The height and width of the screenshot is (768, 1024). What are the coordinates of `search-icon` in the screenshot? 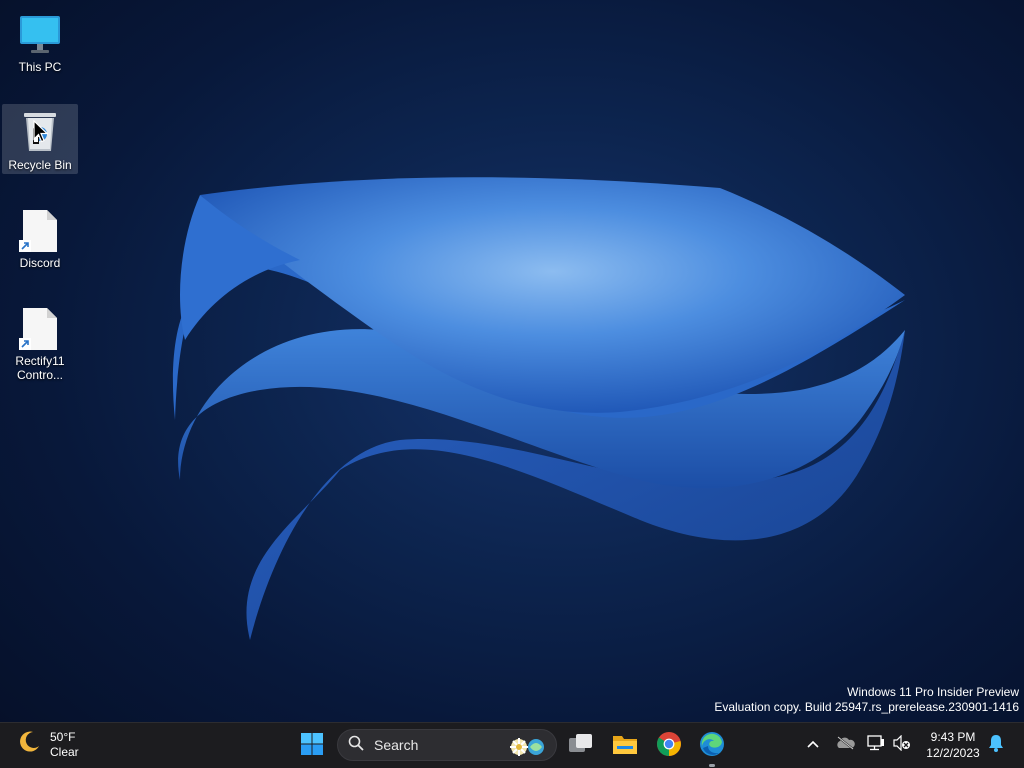 It's located at (356, 745).